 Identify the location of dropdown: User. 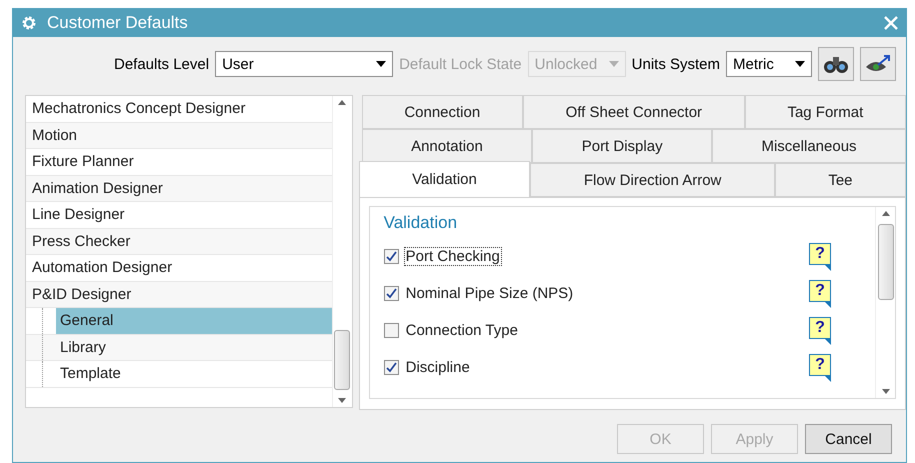
(304, 64).